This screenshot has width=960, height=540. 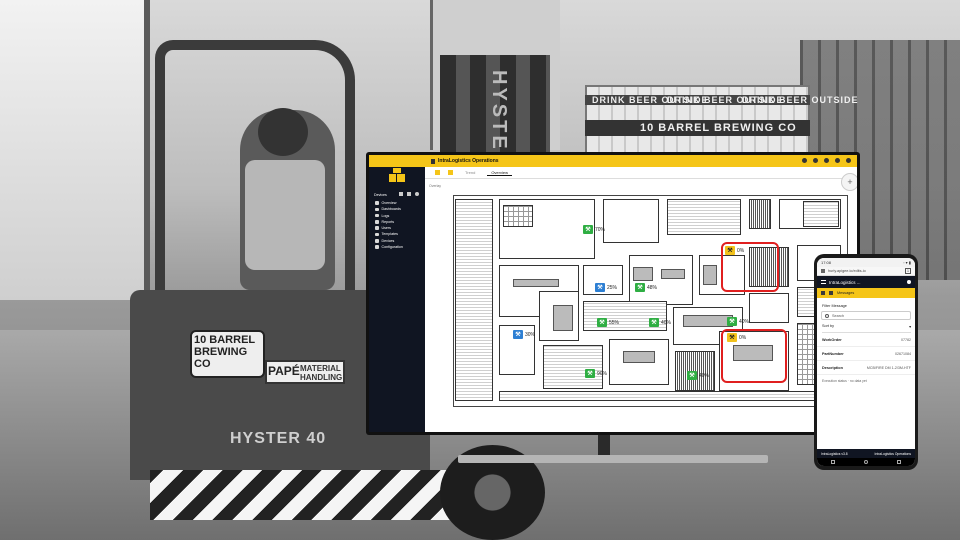 I want to click on sidebar-item-users: Users, so click(x=389, y=228).